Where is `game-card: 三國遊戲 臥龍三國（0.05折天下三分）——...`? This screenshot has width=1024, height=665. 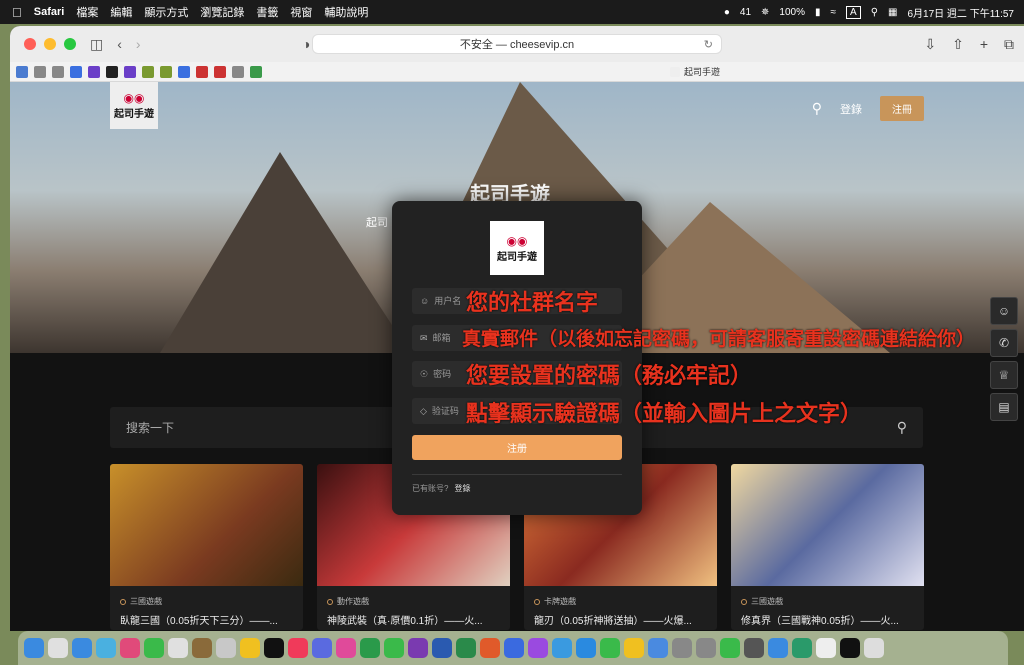 game-card: 三國遊戲 臥龍三國（0.05折天下三分）——... is located at coordinates (206, 547).